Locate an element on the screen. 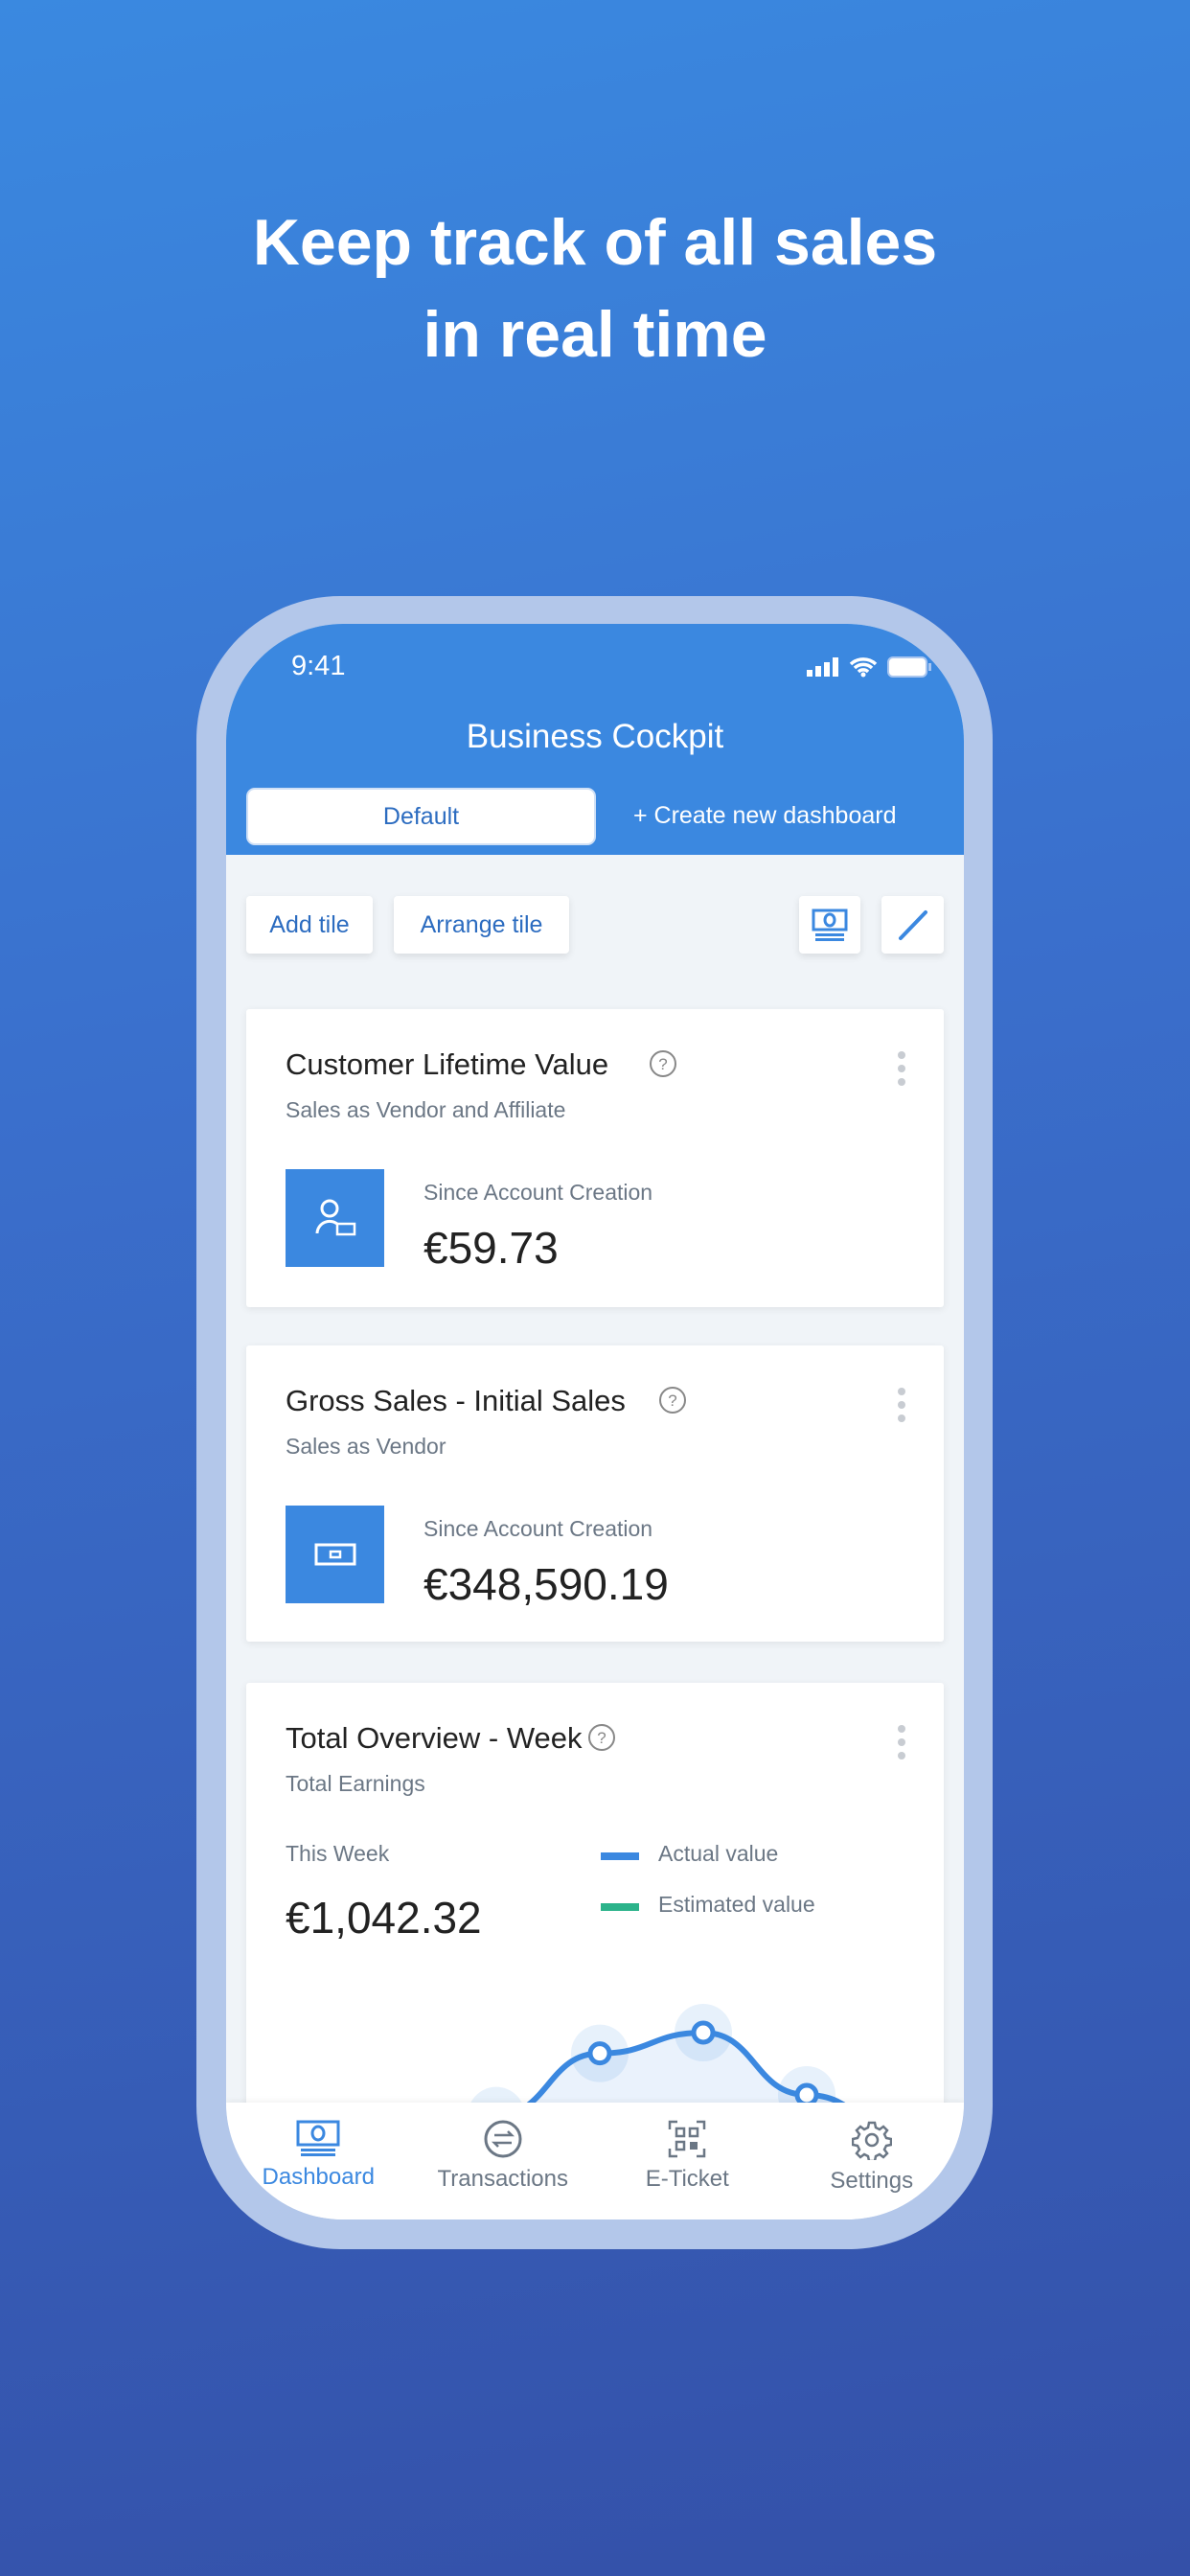 The height and width of the screenshot is (2576, 1190). card-value: €59.73 is located at coordinates (491, 1248).